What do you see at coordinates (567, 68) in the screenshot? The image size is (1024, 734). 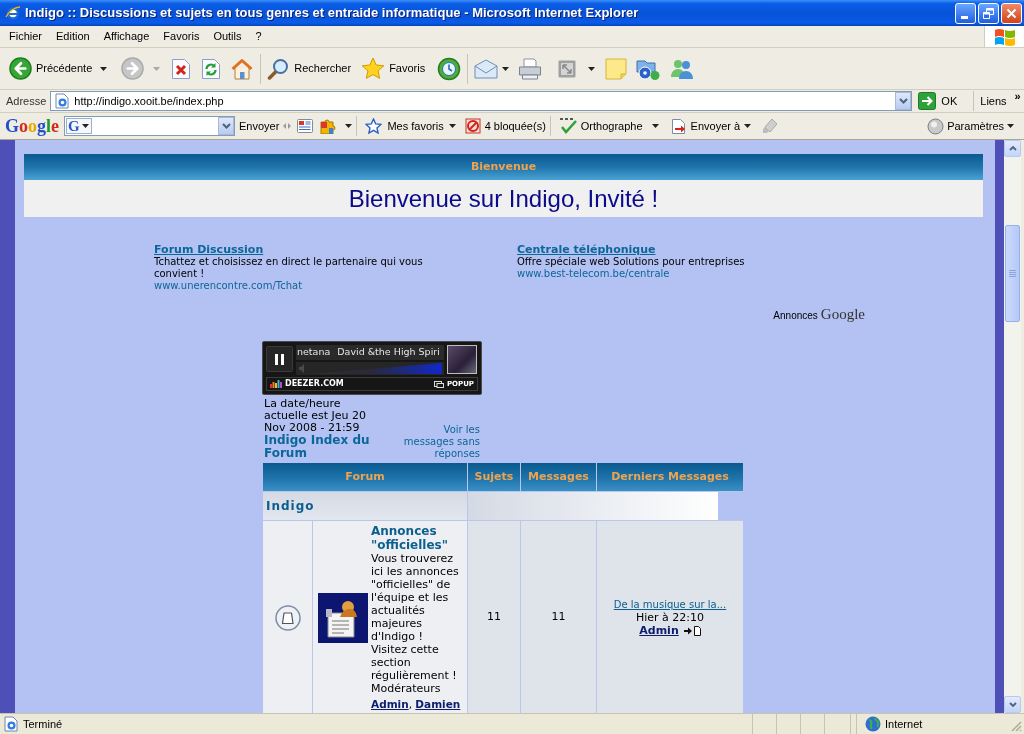 I see `resize-icon` at bounding box center [567, 68].